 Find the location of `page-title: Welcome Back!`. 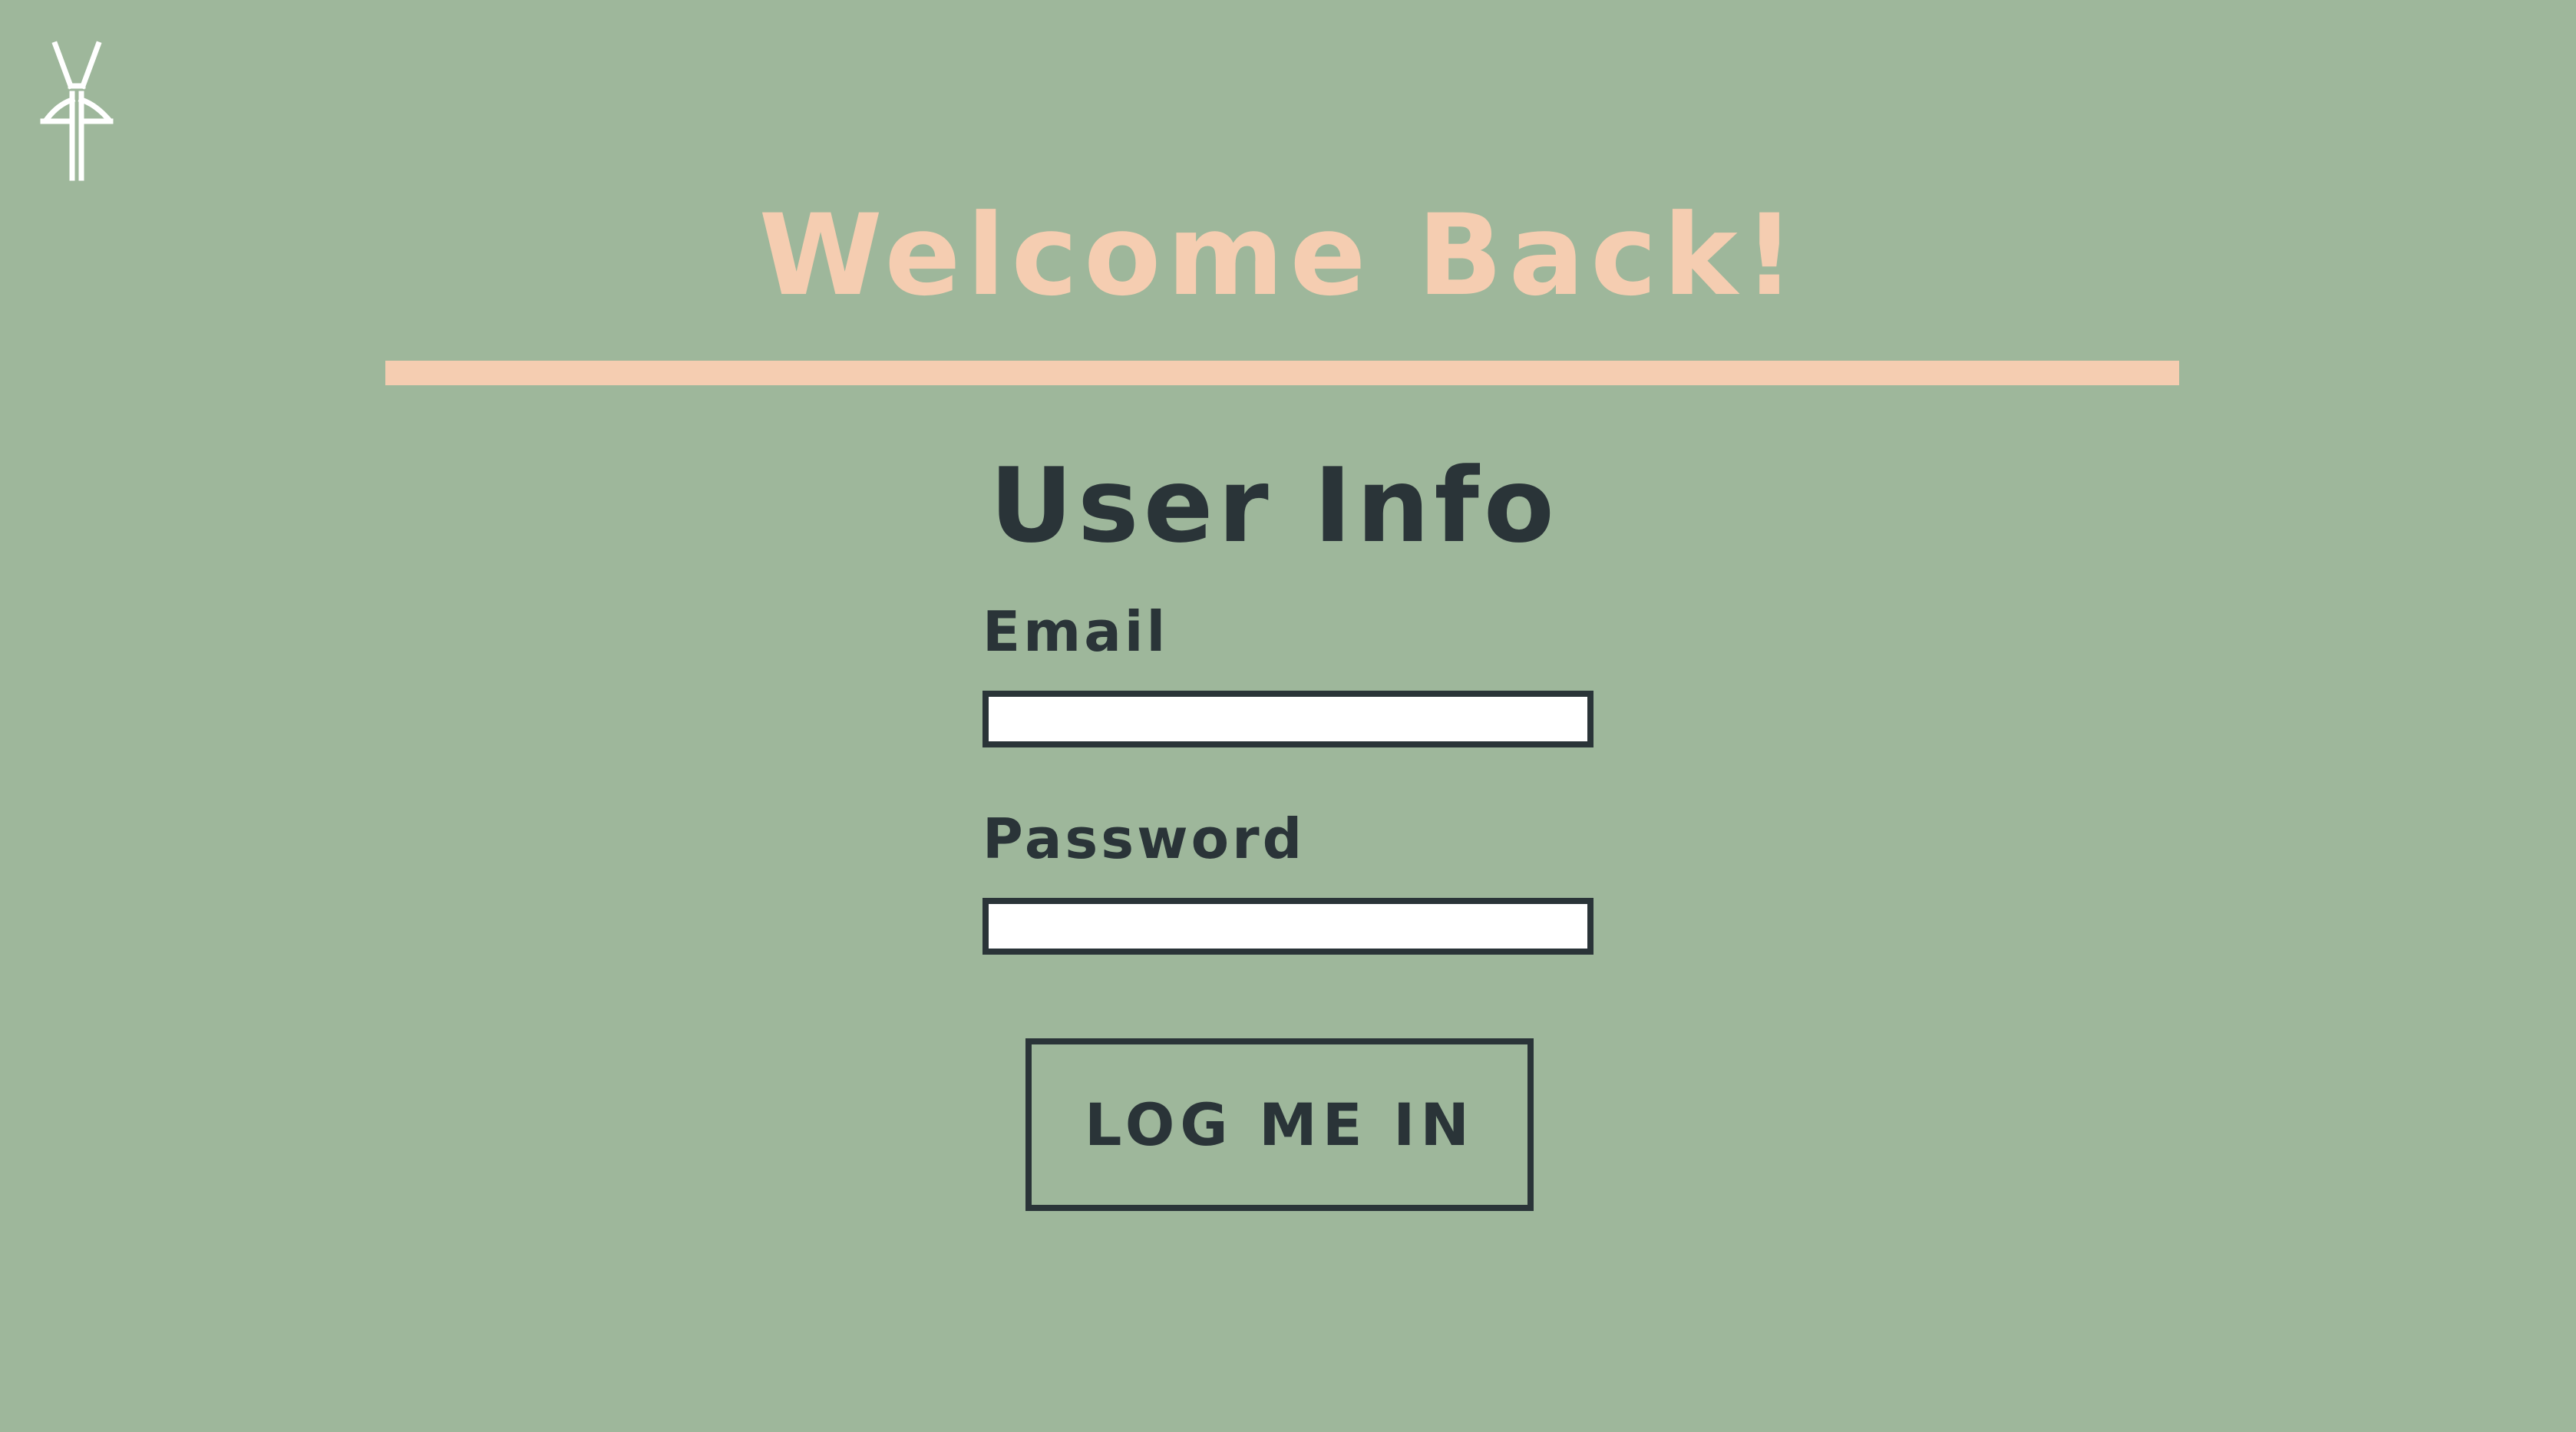

page-title: Welcome Back! is located at coordinates (1280, 256).